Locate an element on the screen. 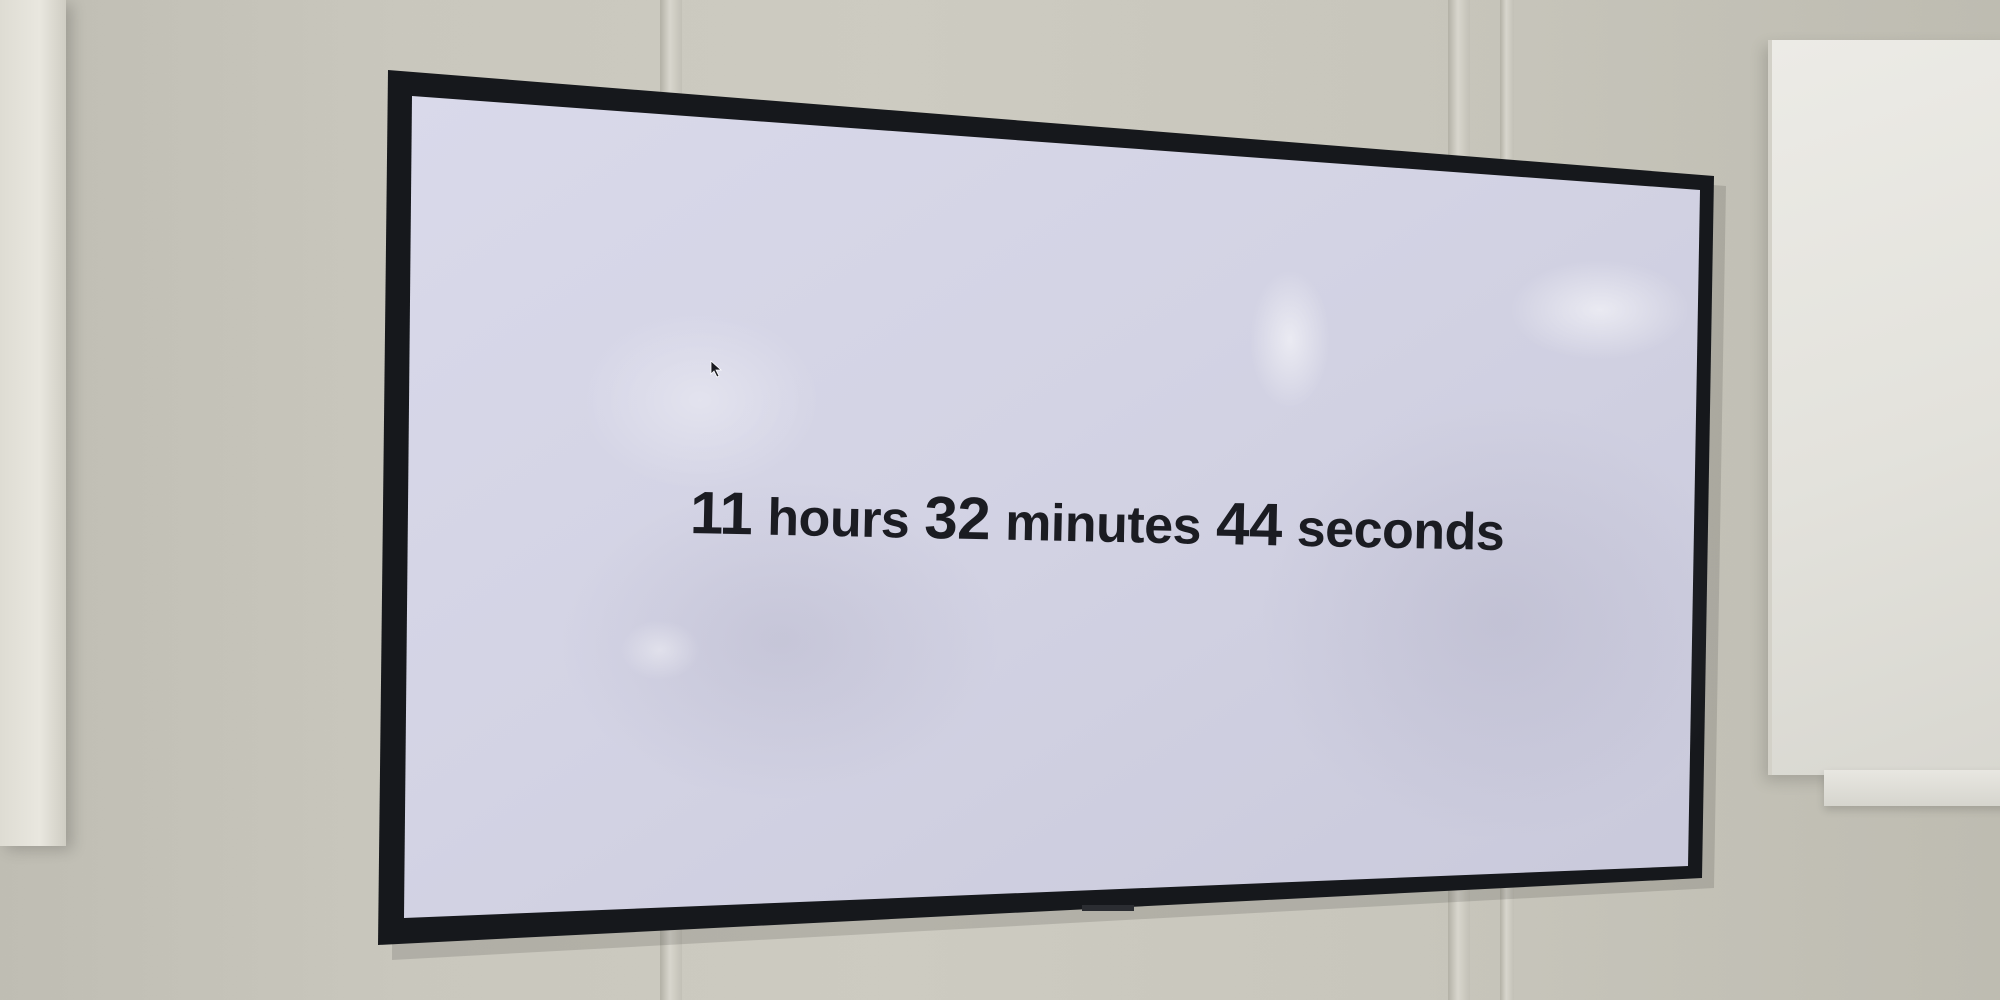 The height and width of the screenshot is (1000, 2000). hours-value: 11 is located at coordinates (721, 513).